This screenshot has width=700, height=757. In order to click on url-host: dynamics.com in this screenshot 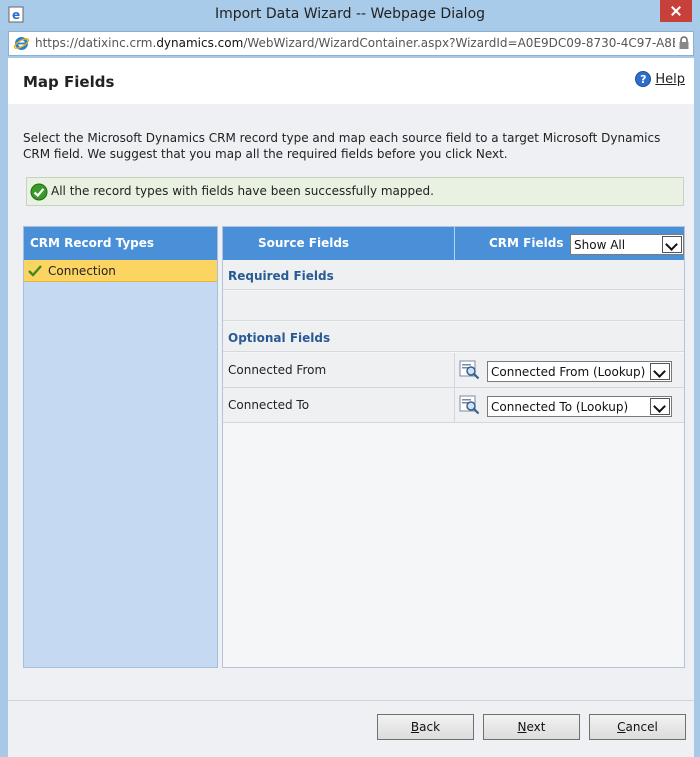, I will do `click(200, 43)`.